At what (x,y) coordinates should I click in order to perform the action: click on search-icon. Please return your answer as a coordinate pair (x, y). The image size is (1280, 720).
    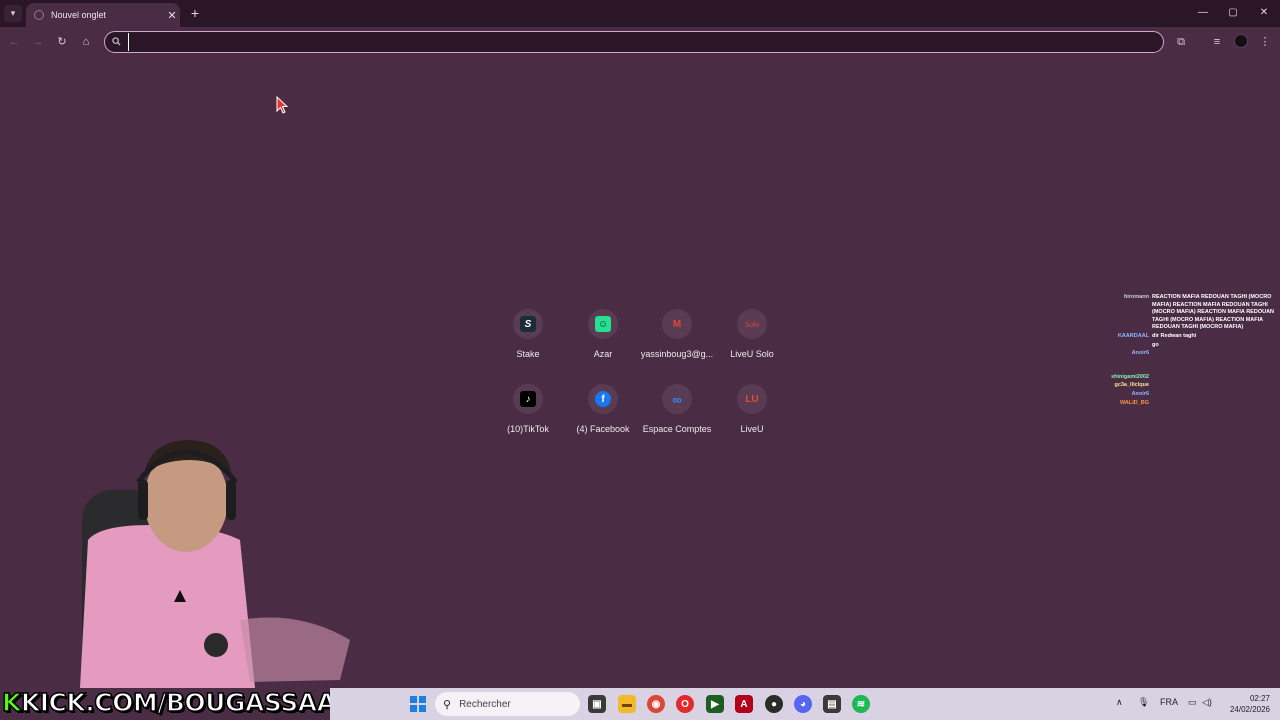
    Looking at the image, I should click on (116, 42).